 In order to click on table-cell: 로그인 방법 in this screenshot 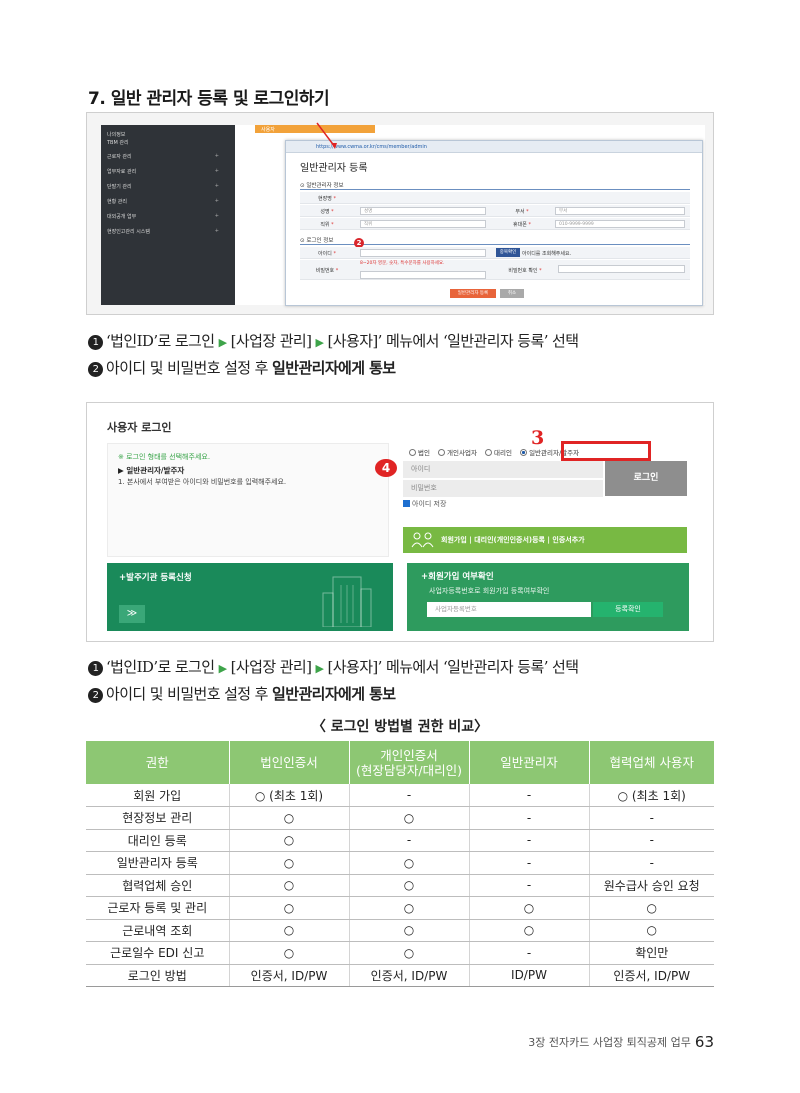, I will do `click(157, 975)`.